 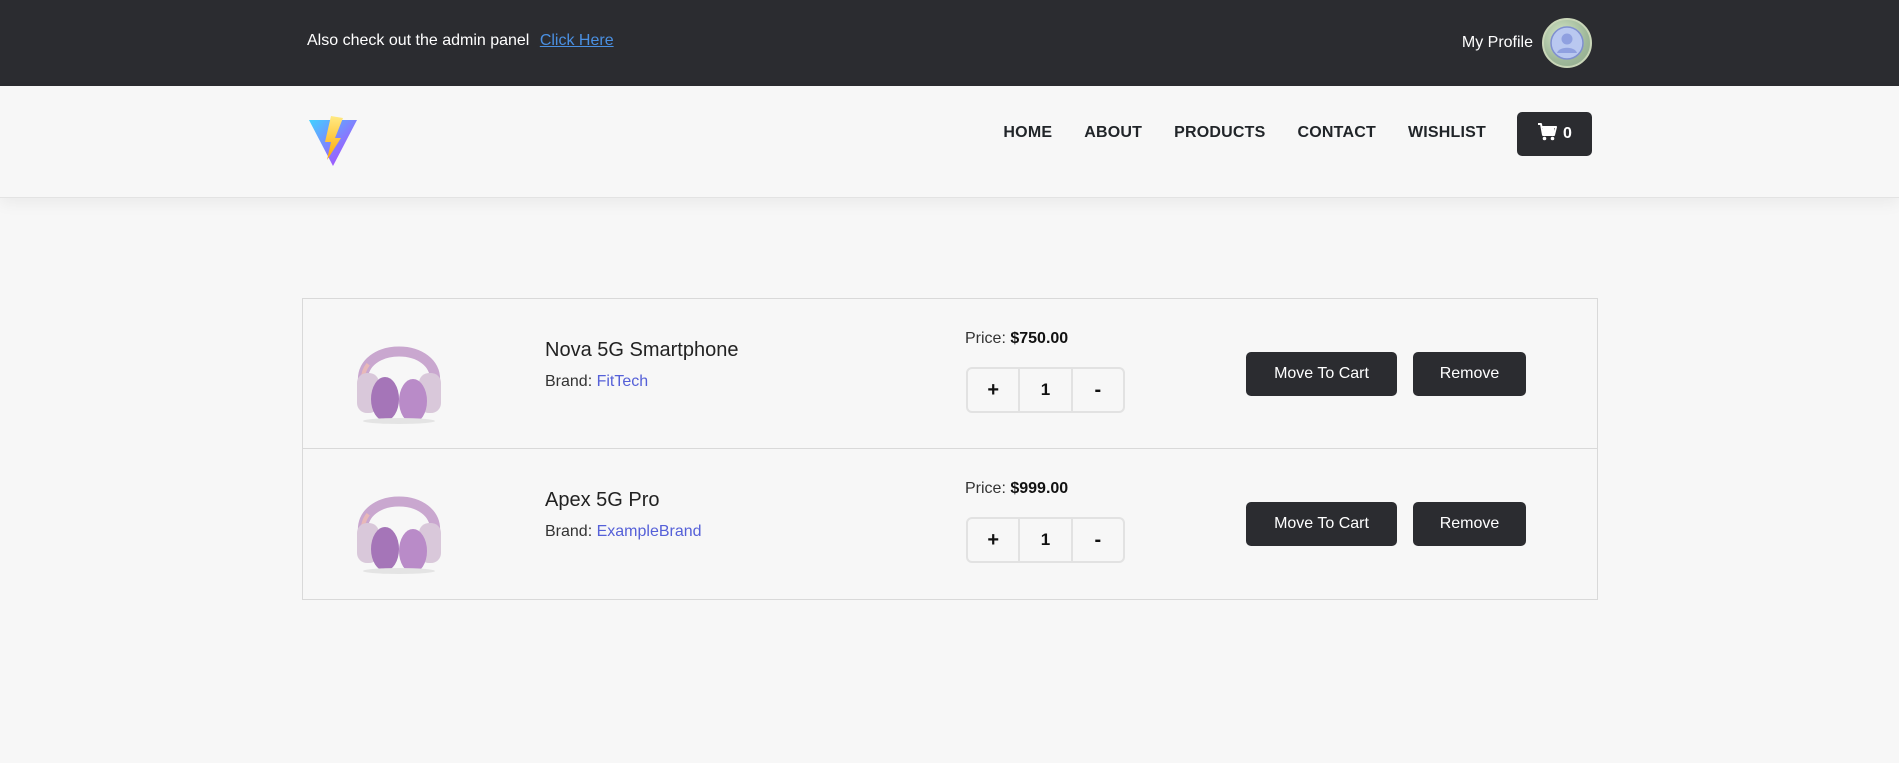 What do you see at coordinates (1567, 43) in the screenshot?
I see `user-avatar-icon` at bounding box center [1567, 43].